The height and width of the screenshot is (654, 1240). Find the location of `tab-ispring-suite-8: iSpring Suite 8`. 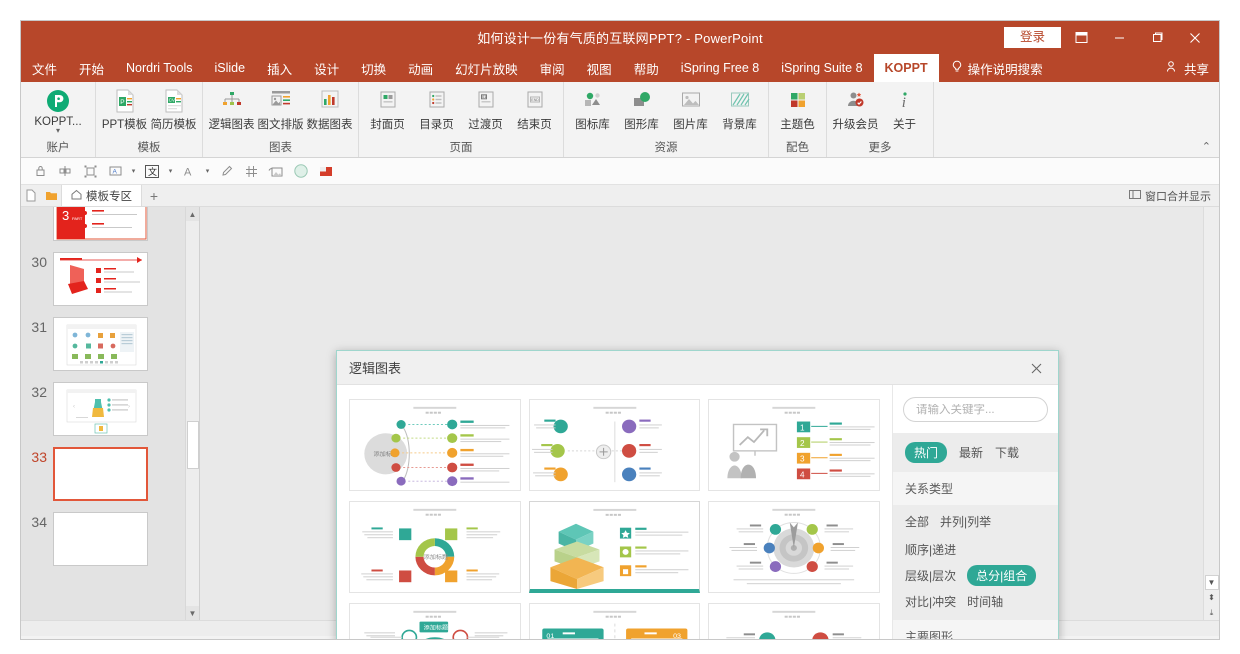

tab-ispring-suite-8: iSpring Suite 8 is located at coordinates (821, 68).